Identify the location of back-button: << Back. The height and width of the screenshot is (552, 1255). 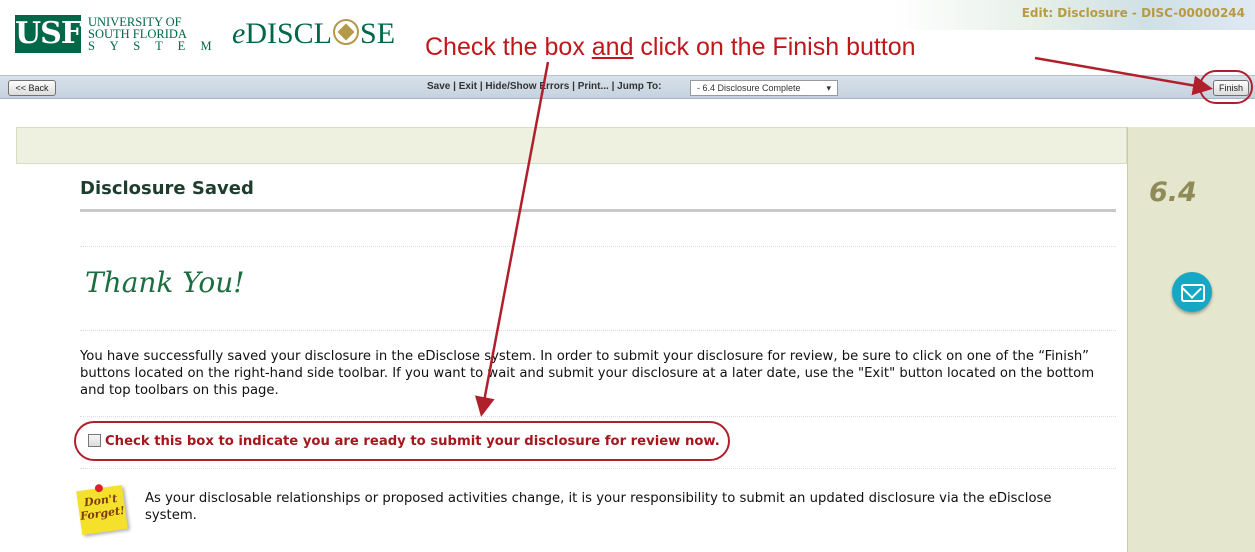
(32, 88).